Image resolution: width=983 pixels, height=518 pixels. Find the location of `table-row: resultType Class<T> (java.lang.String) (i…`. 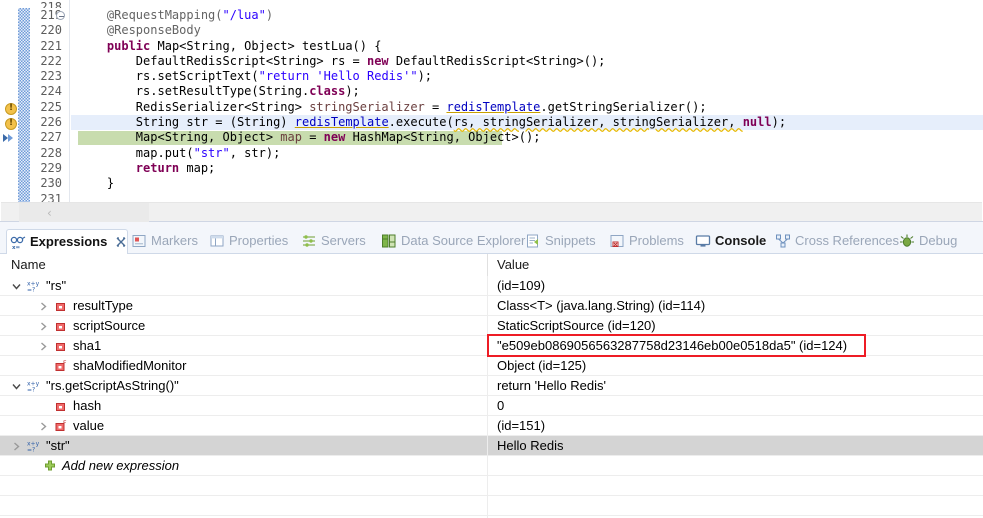

table-row: resultType Class<T> (java.lang.String) (i… is located at coordinates (491, 306).